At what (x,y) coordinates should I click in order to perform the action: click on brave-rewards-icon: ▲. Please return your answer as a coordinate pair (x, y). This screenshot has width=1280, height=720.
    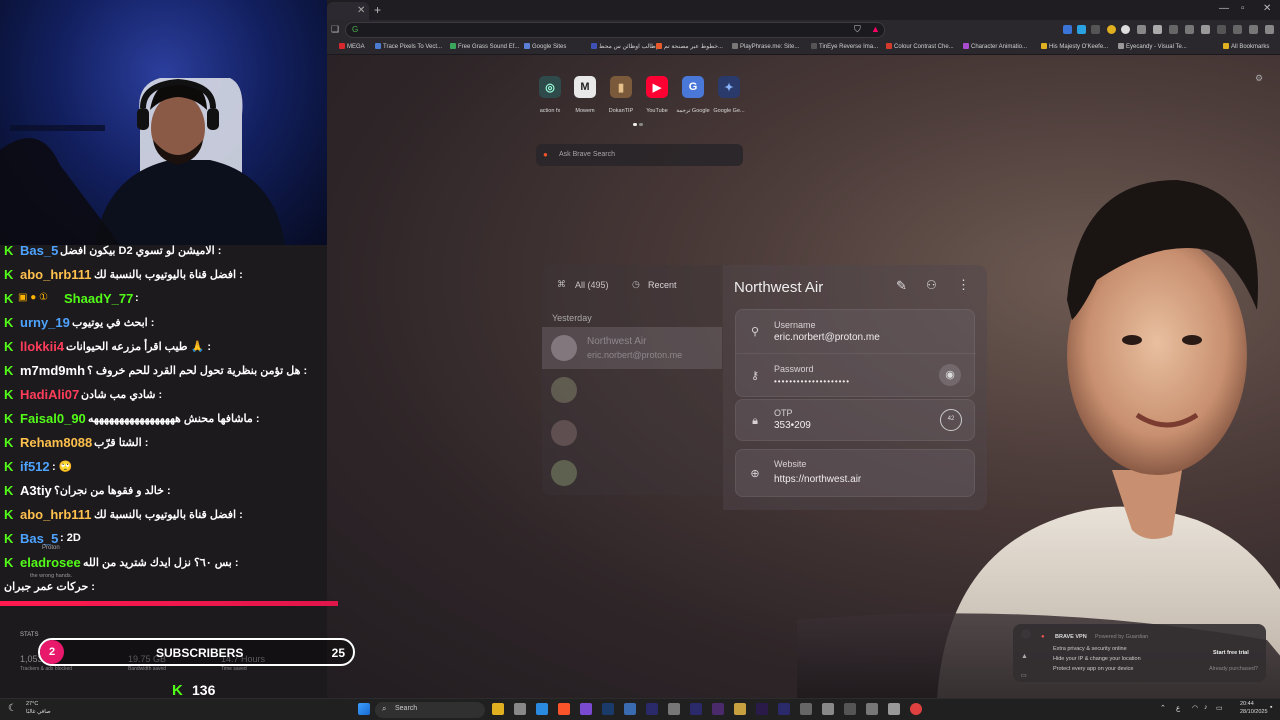
    Looking at the image, I should click on (875, 29).